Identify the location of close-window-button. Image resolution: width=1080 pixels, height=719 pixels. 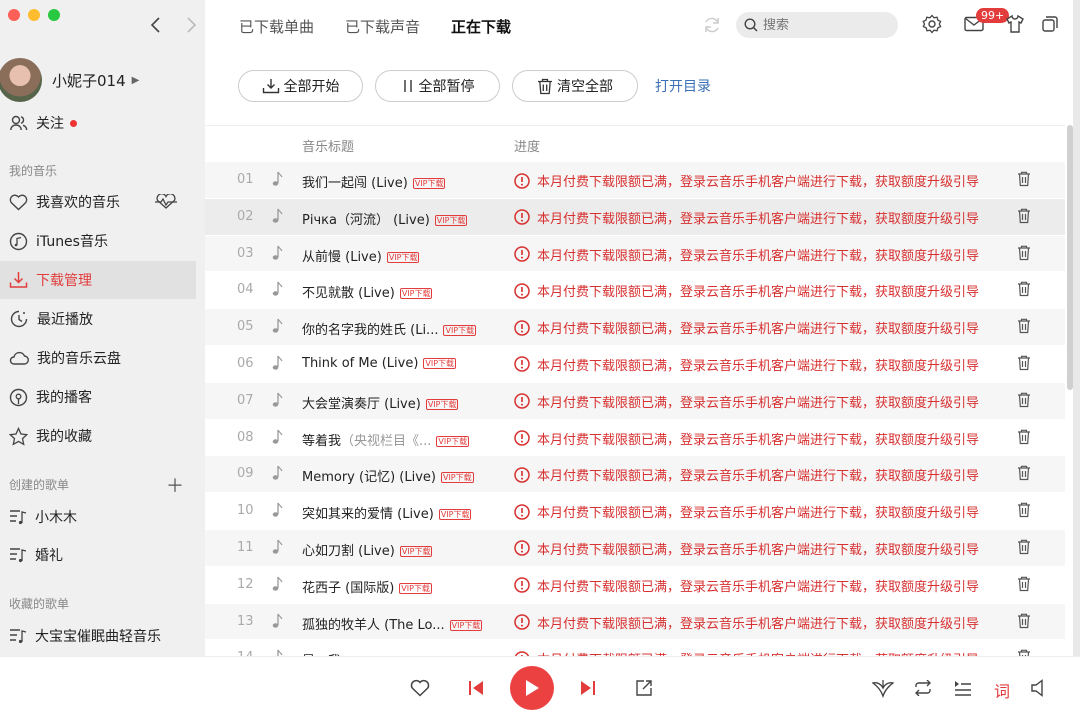
(14, 15).